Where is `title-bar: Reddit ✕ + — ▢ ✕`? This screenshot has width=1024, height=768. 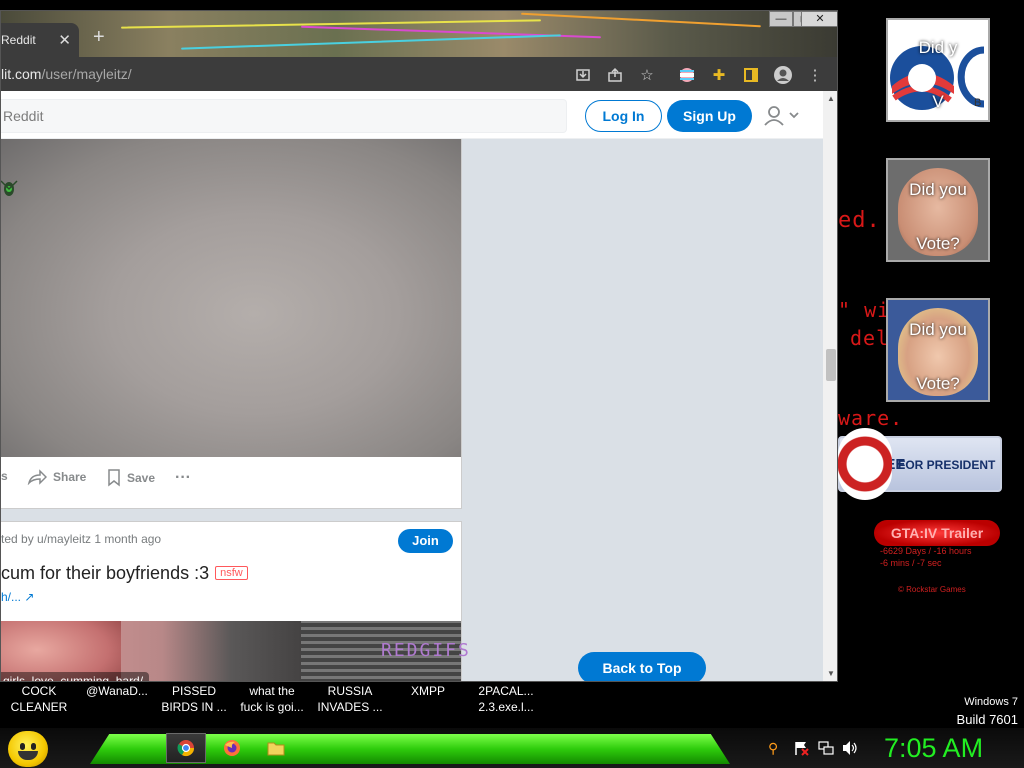 title-bar: Reddit ✕ + — ▢ ✕ is located at coordinates (419, 34).